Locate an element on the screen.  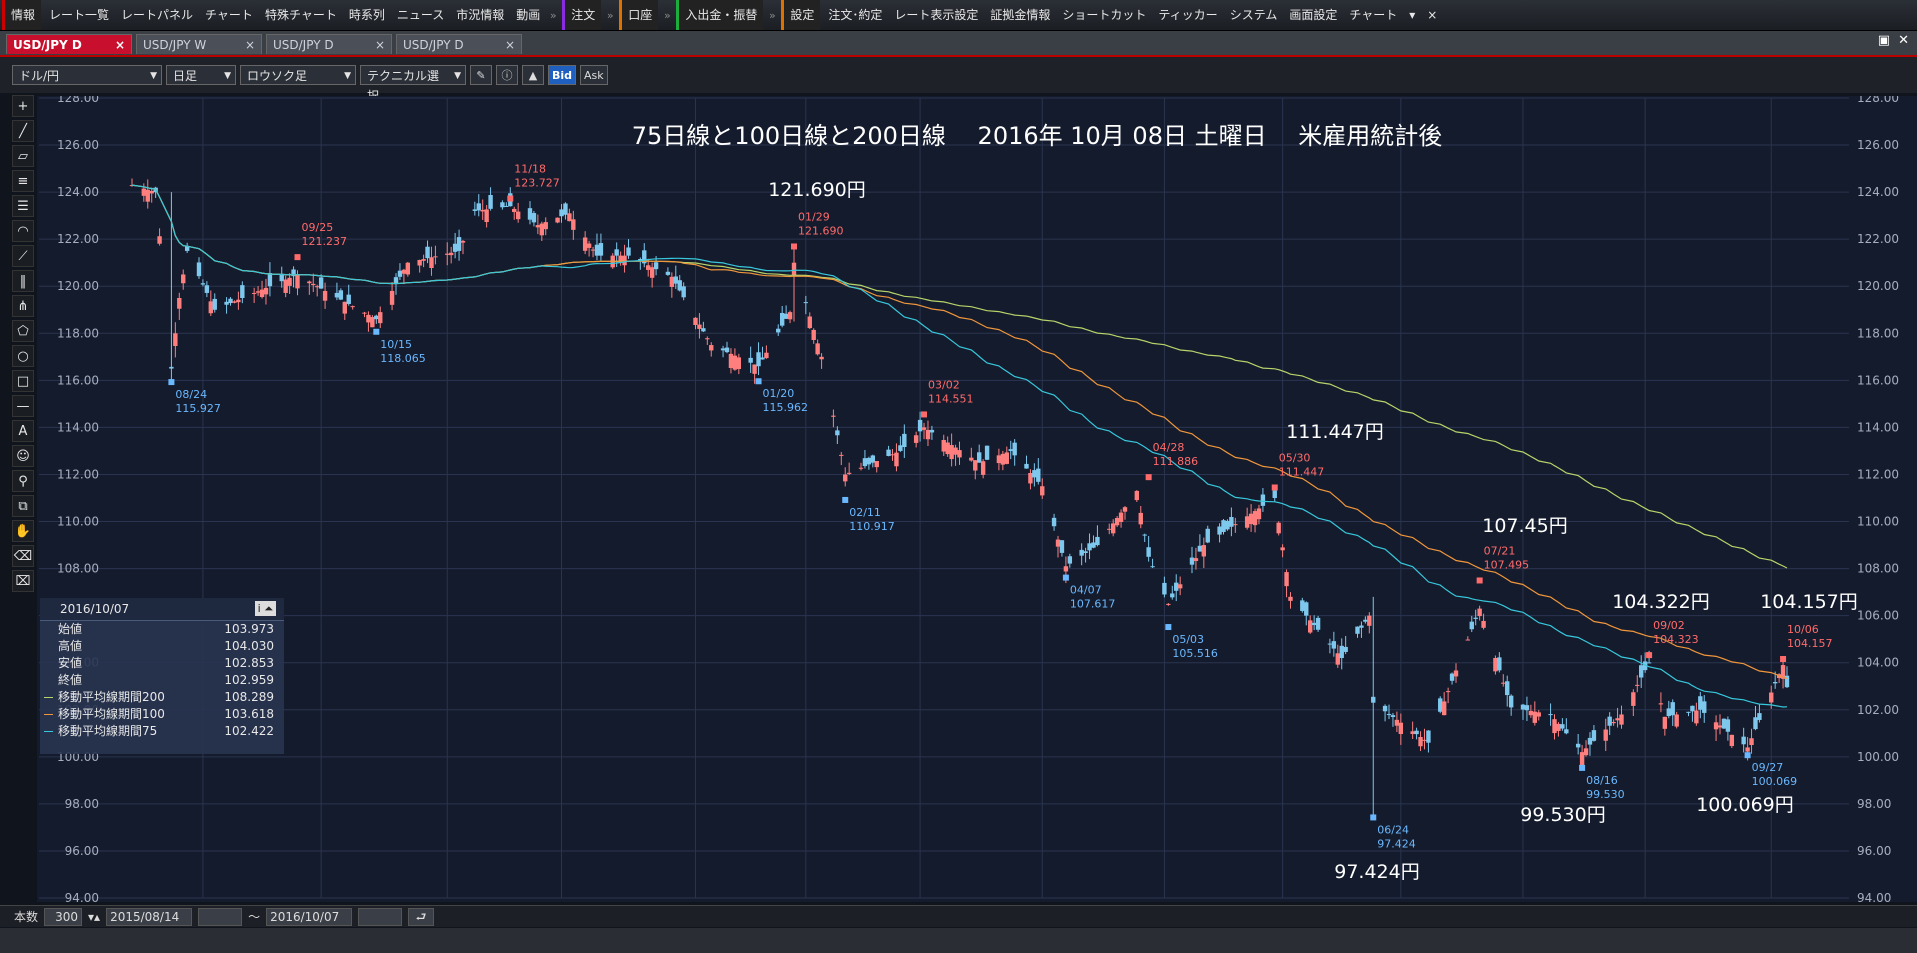
eraser-icon: ⌫ is located at coordinates (23, 556).